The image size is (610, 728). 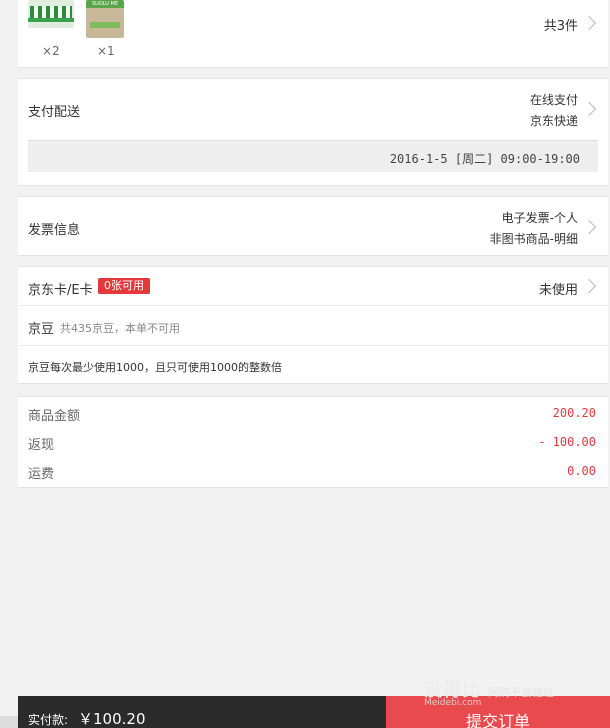 I want to click on submit-label: 提交订单, so click(x=497, y=720).